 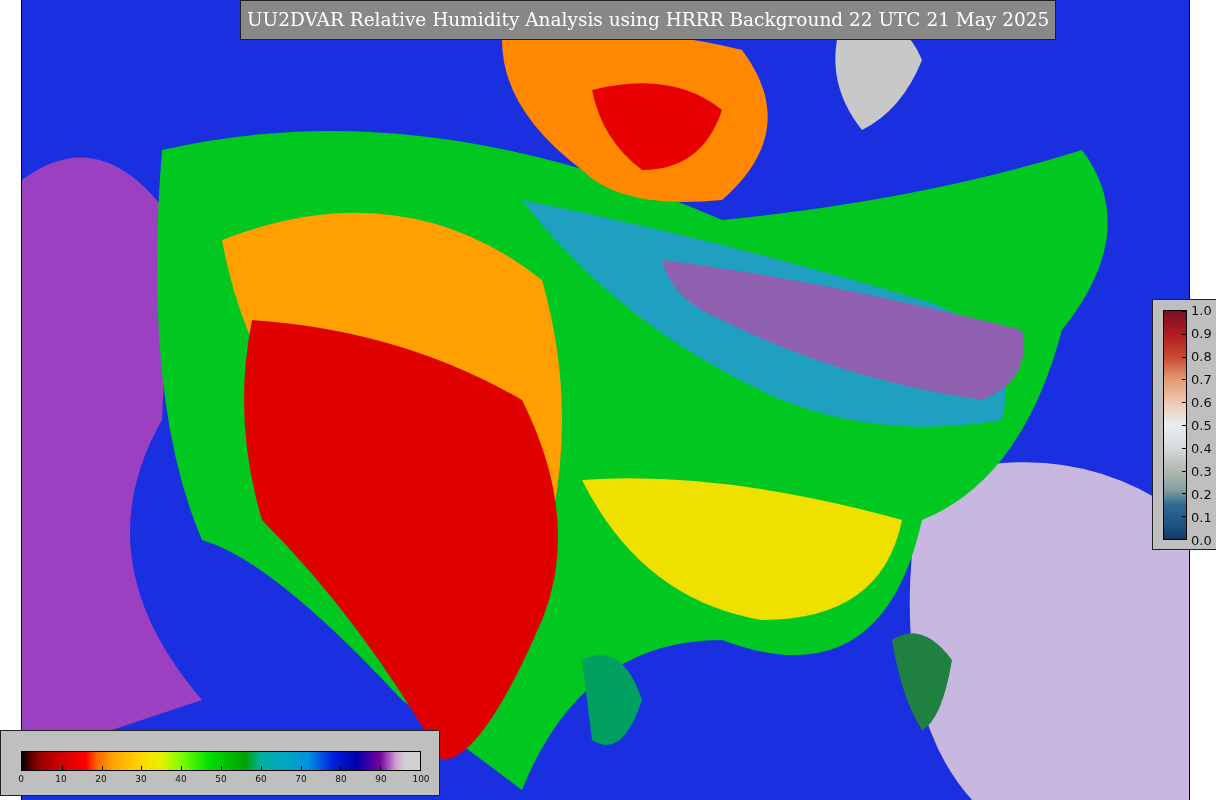 What do you see at coordinates (648, 20) in the screenshot?
I see `map-title: UU2DVAR Relative Humidity Analysis using HRRR Background 22 UTC 21 May 2025` at bounding box center [648, 20].